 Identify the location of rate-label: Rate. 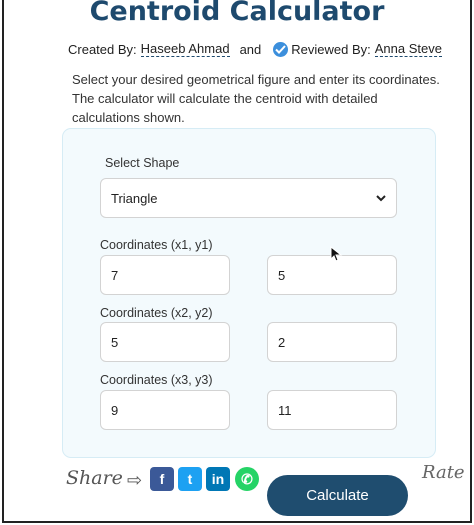
(443, 472).